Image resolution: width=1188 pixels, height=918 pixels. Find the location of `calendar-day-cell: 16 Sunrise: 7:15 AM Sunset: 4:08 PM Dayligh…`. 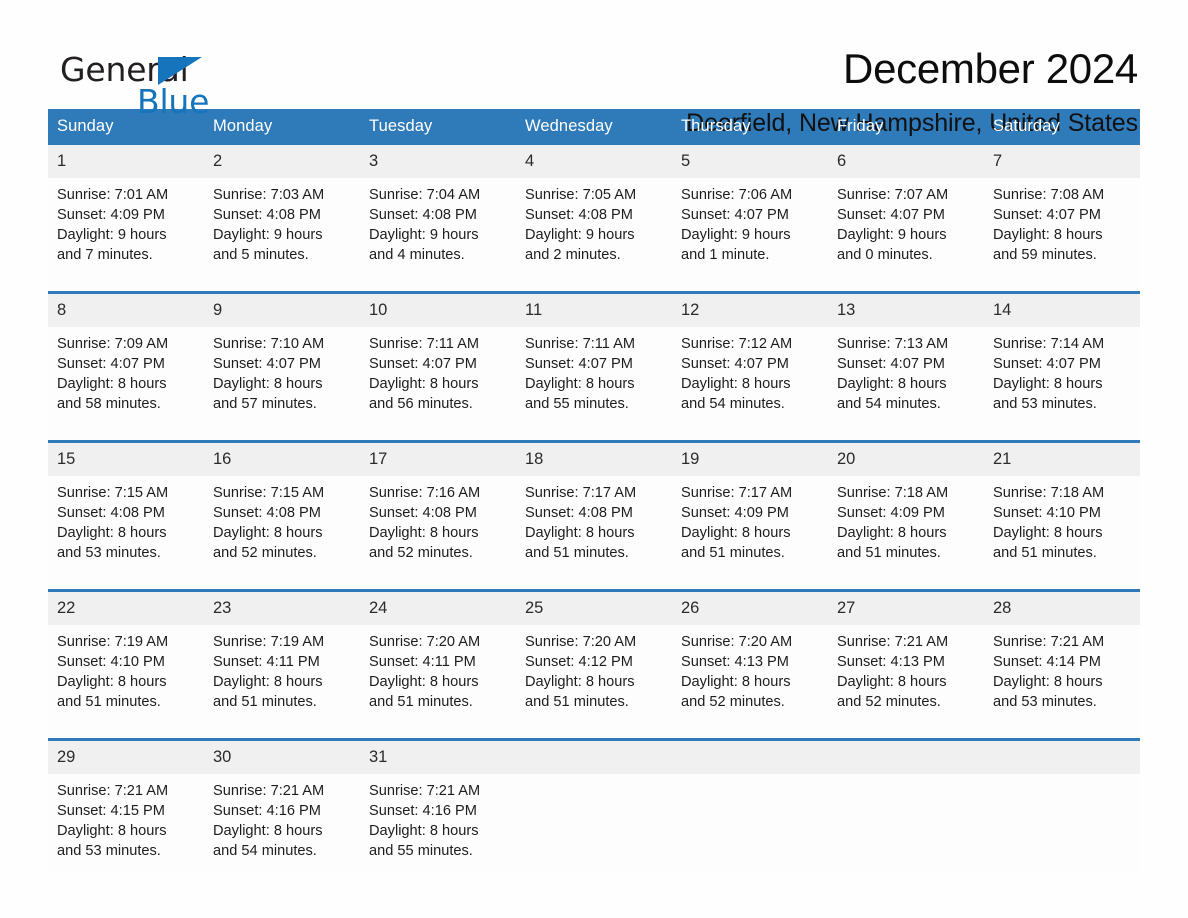

calendar-day-cell: 16 Sunrise: 7:15 AM Sunset: 4:08 PM Dayligh… is located at coordinates (282, 506).